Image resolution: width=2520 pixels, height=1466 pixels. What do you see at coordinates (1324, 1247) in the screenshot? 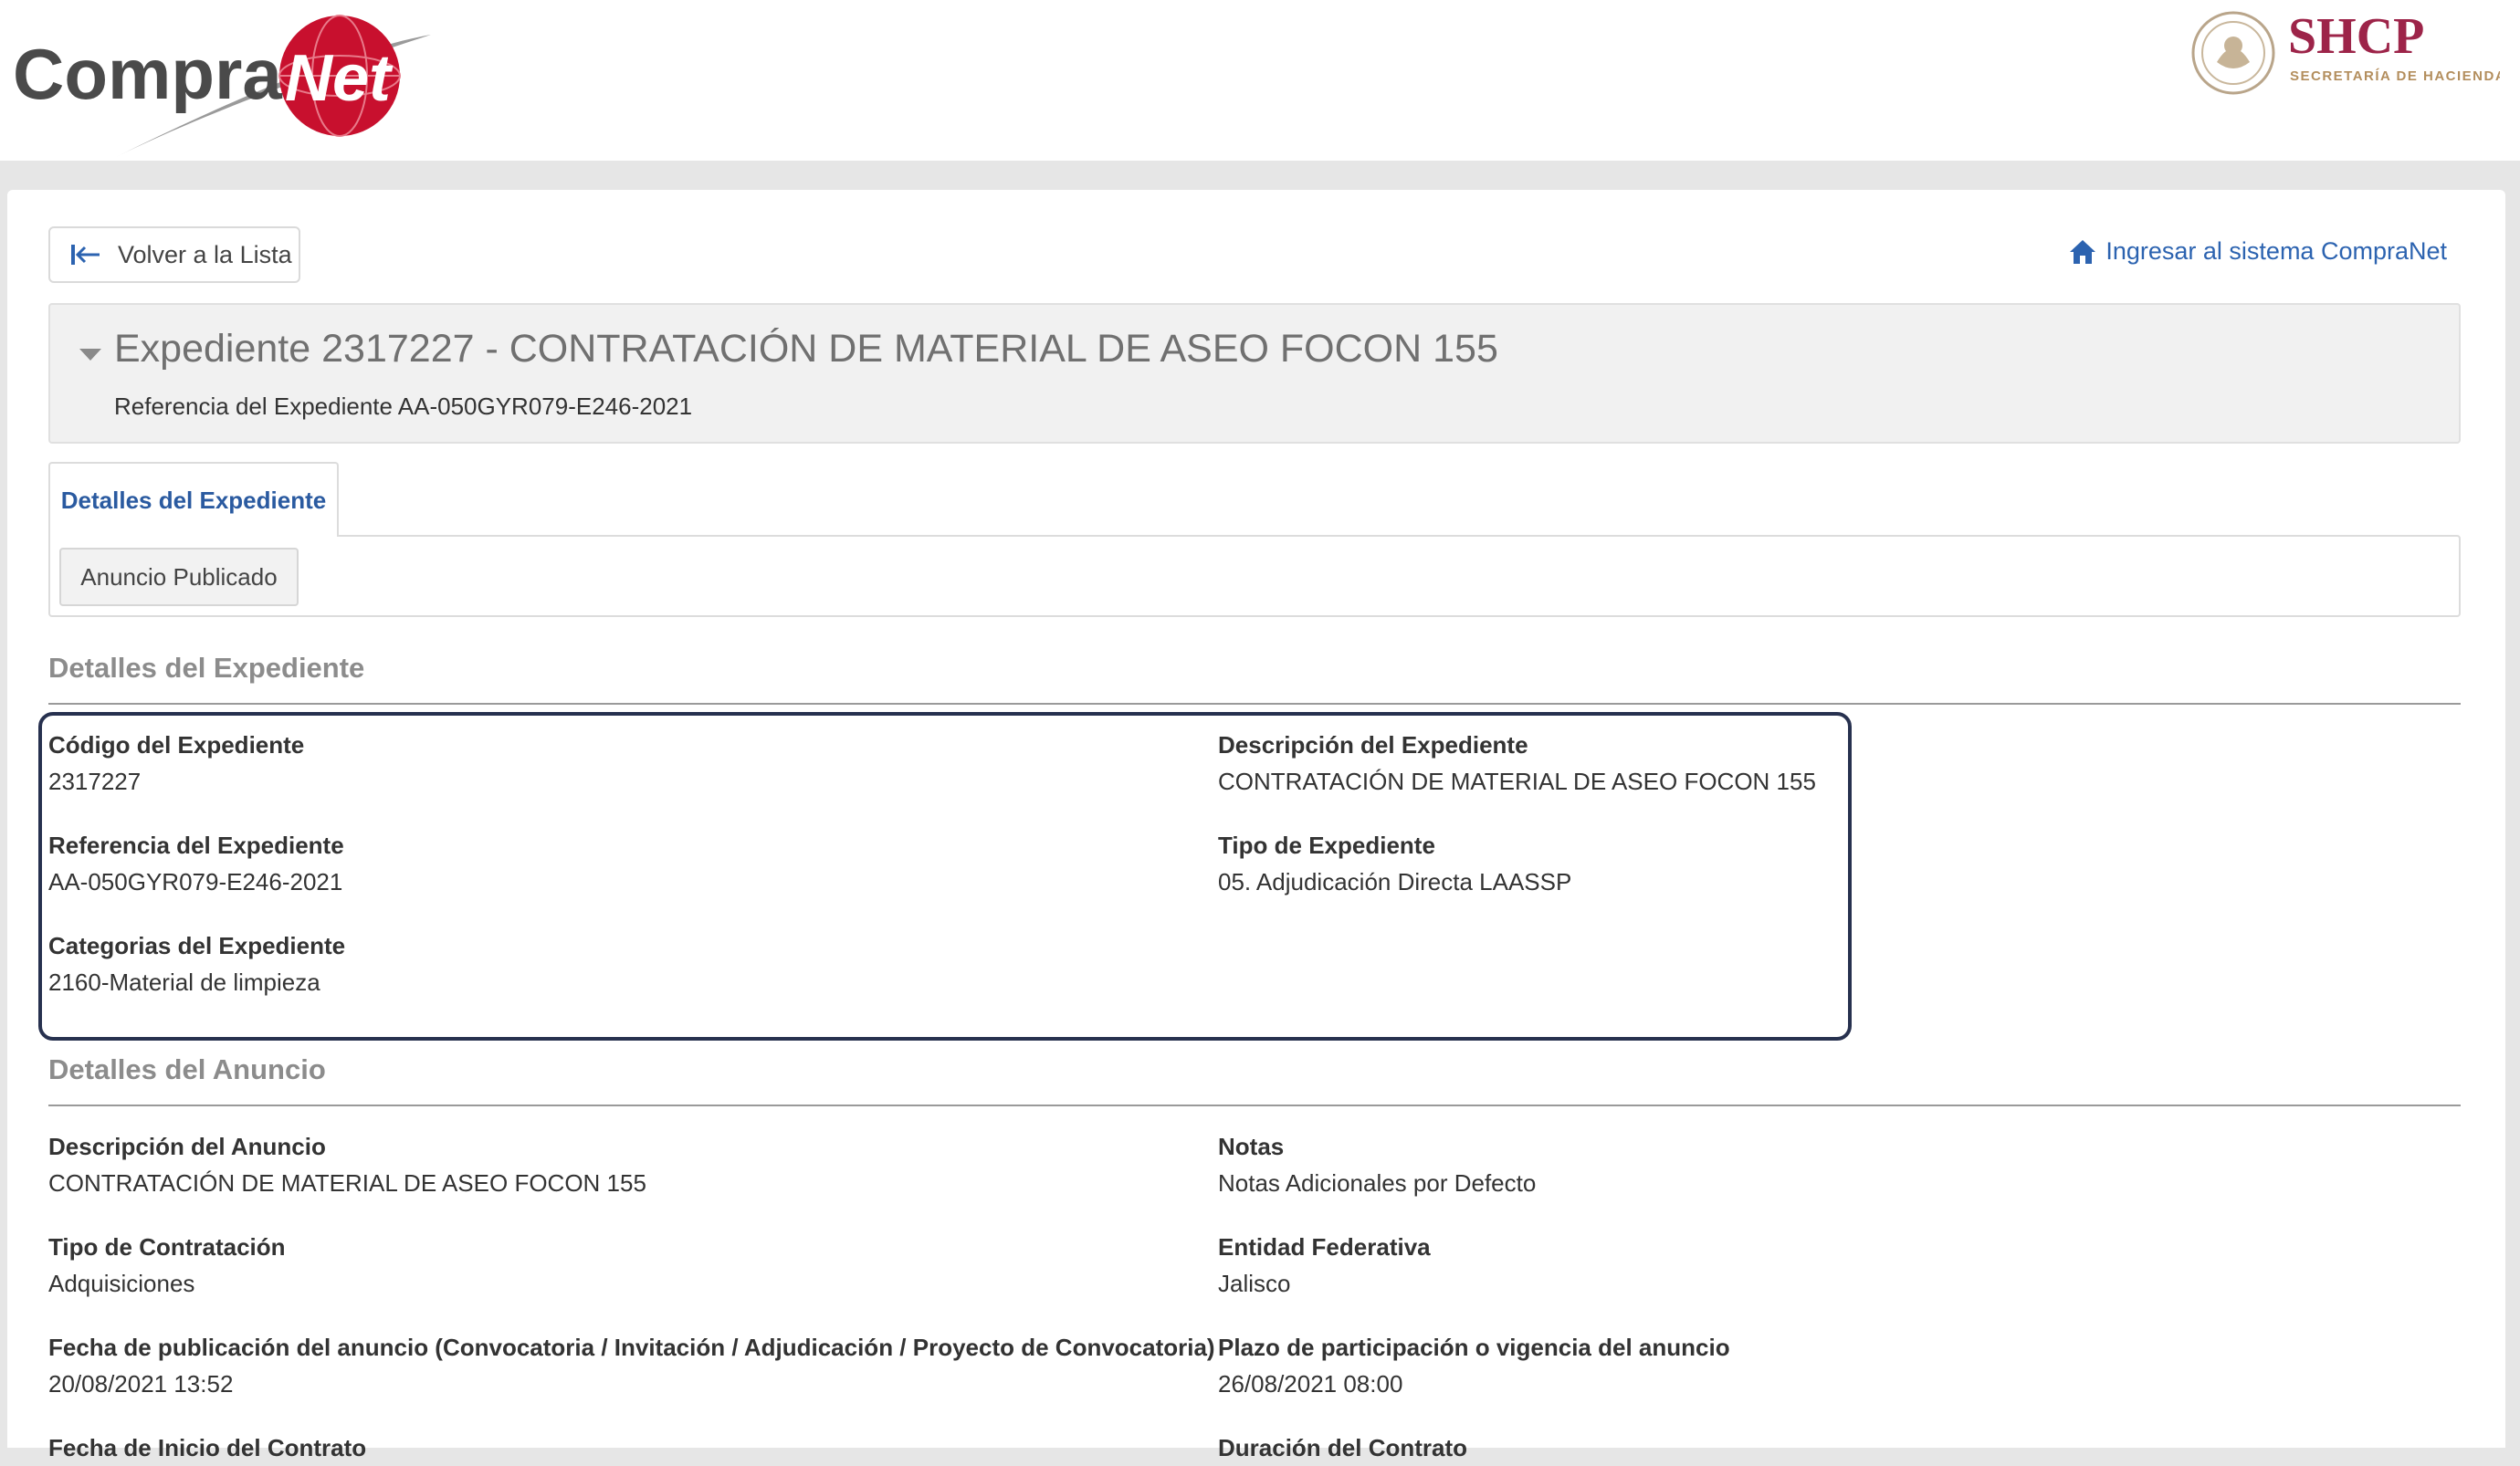
I see `field-label: Entidad Federativa` at bounding box center [1324, 1247].